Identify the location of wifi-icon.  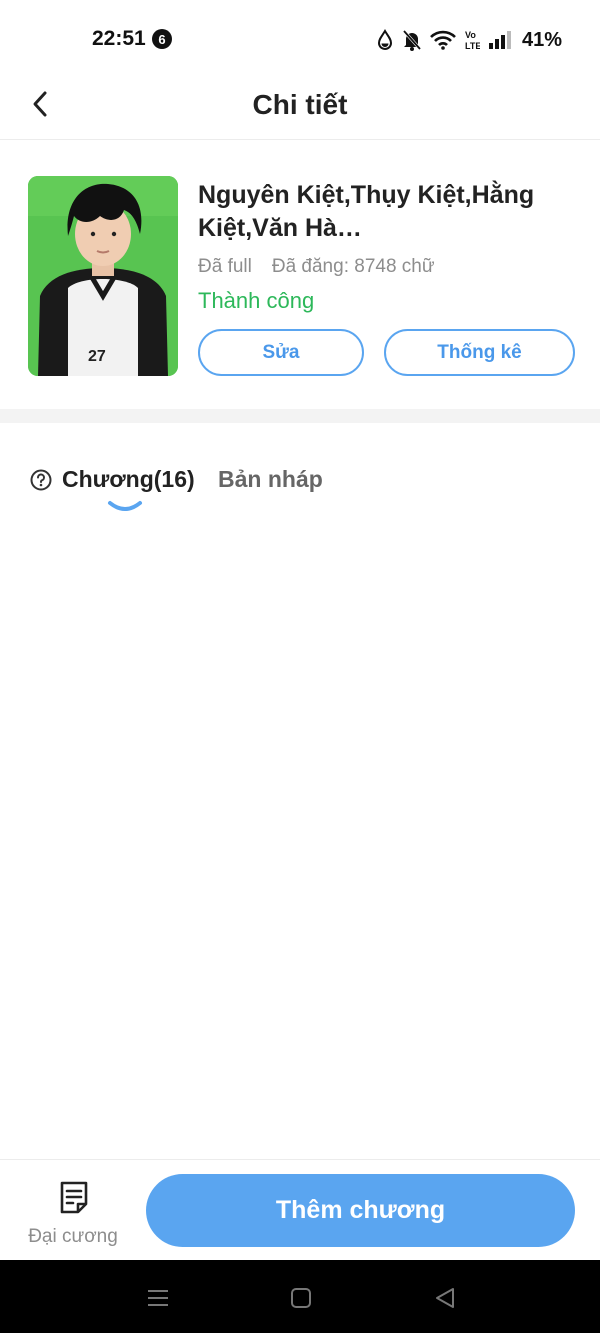
(443, 40).